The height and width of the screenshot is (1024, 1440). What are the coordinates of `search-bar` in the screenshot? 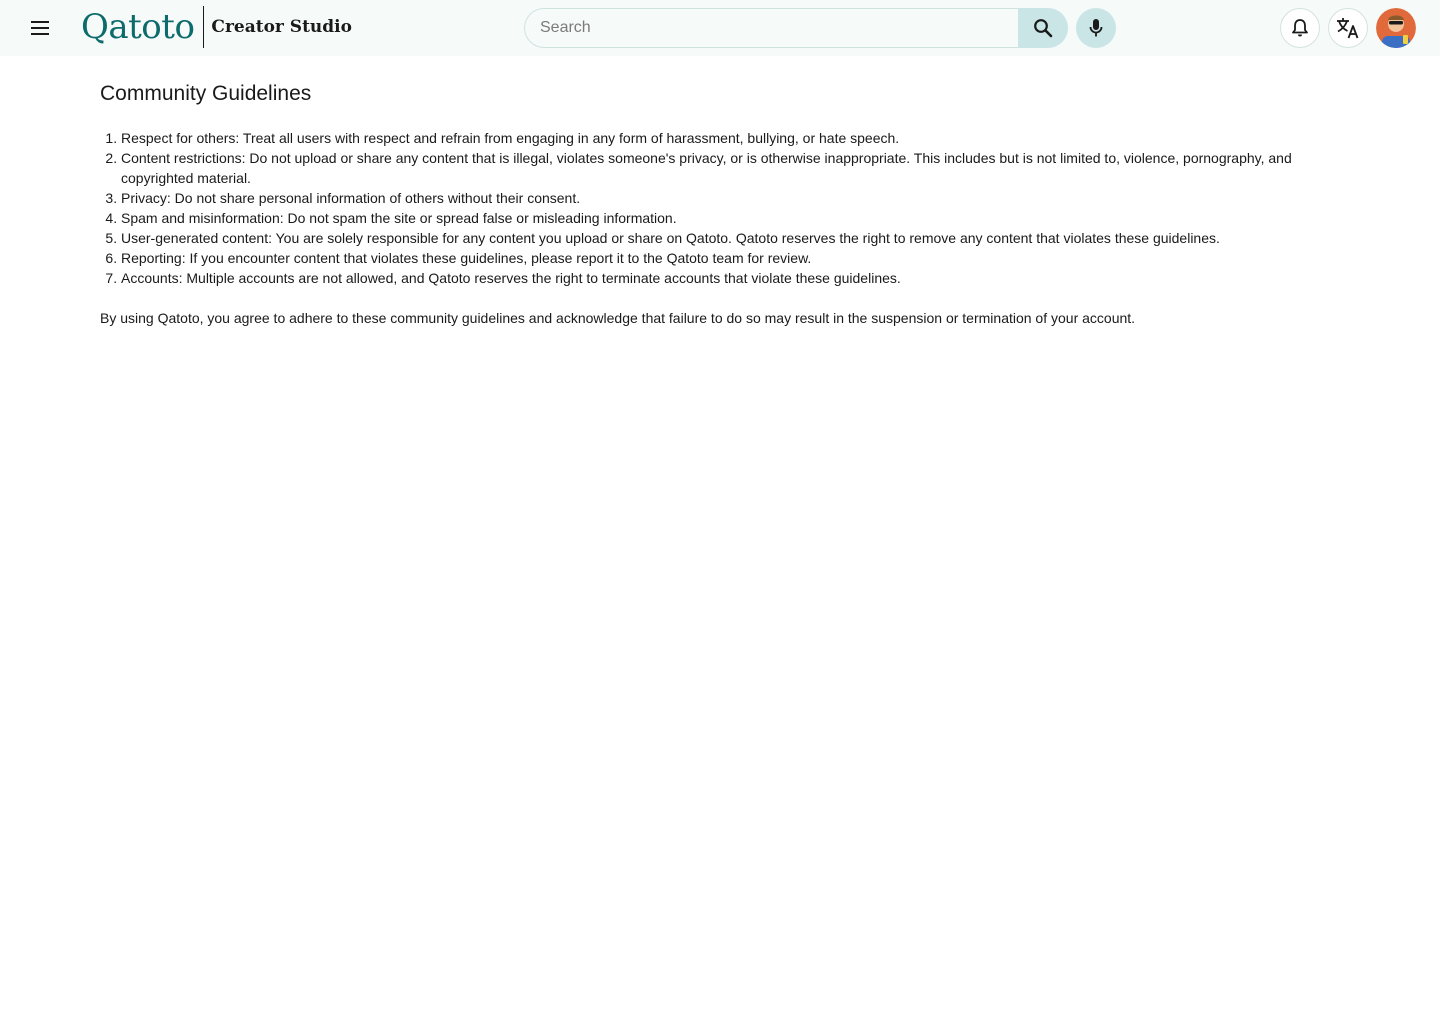 It's located at (796, 28).